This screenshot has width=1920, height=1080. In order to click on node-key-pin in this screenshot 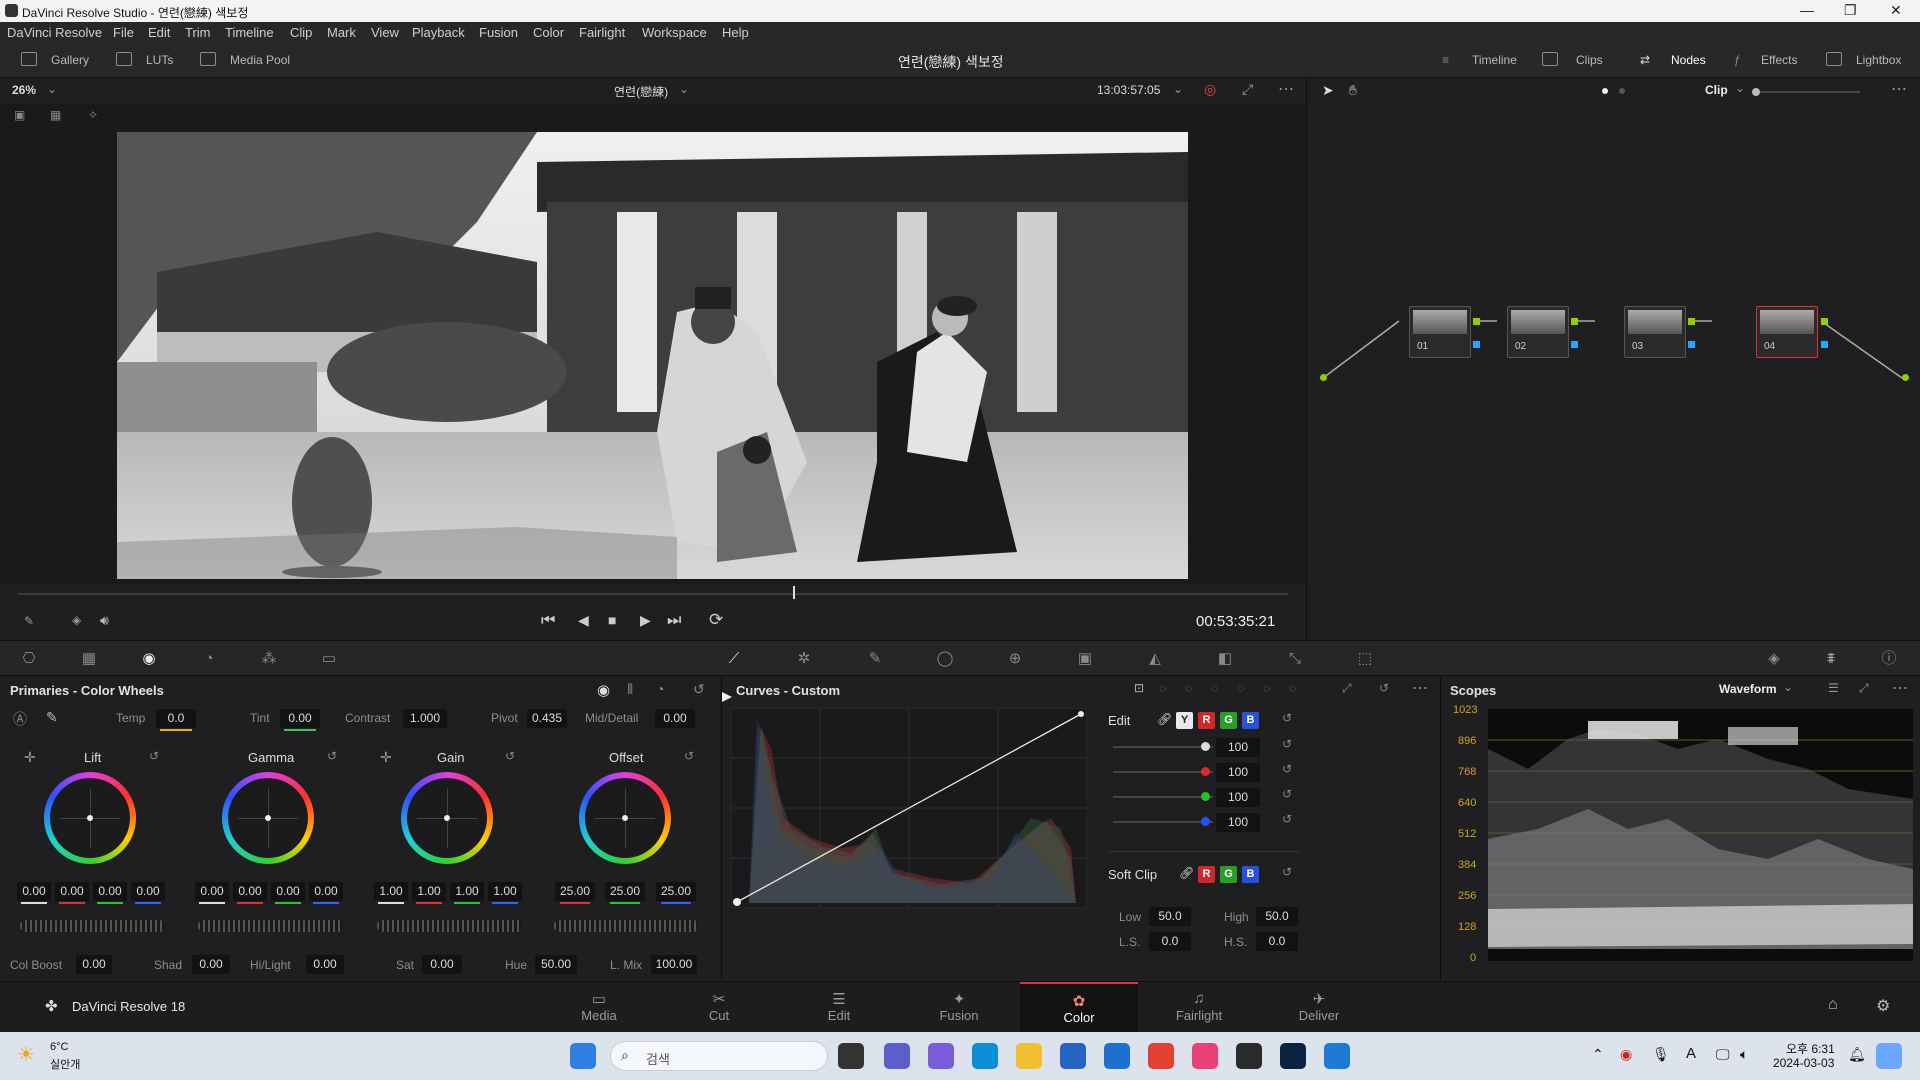, I will do `click(1476, 344)`.